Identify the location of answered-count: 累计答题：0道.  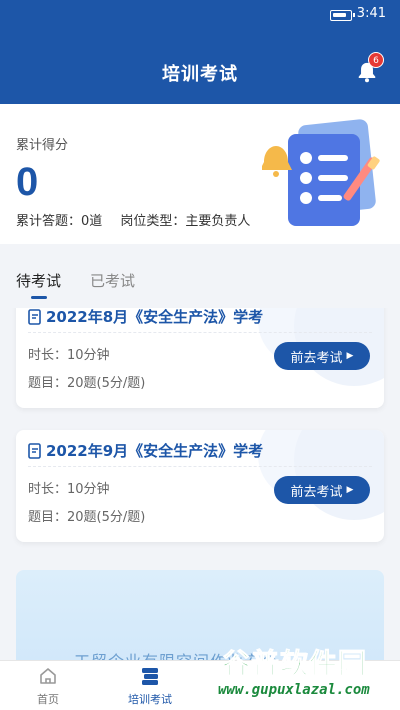
(59, 221).